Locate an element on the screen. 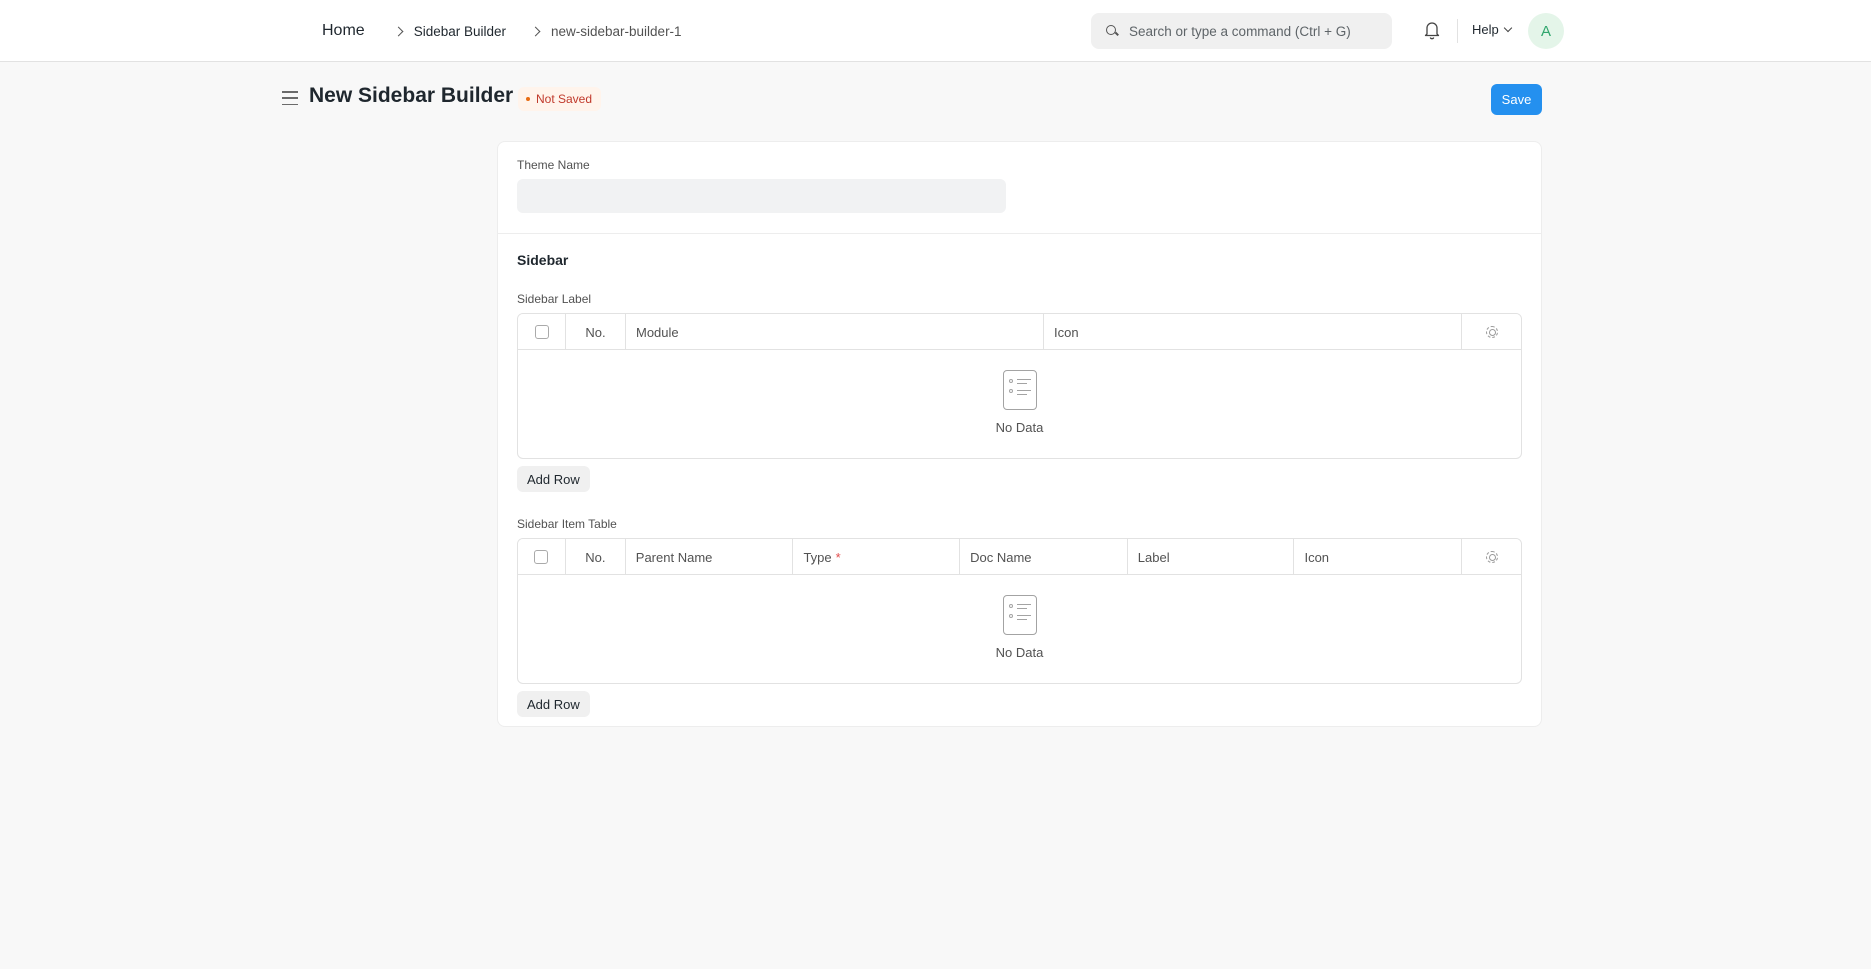 The height and width of the screenshot is (969, 1871). page-title: New Sidebar Builder is located at coordinates (411, 95).